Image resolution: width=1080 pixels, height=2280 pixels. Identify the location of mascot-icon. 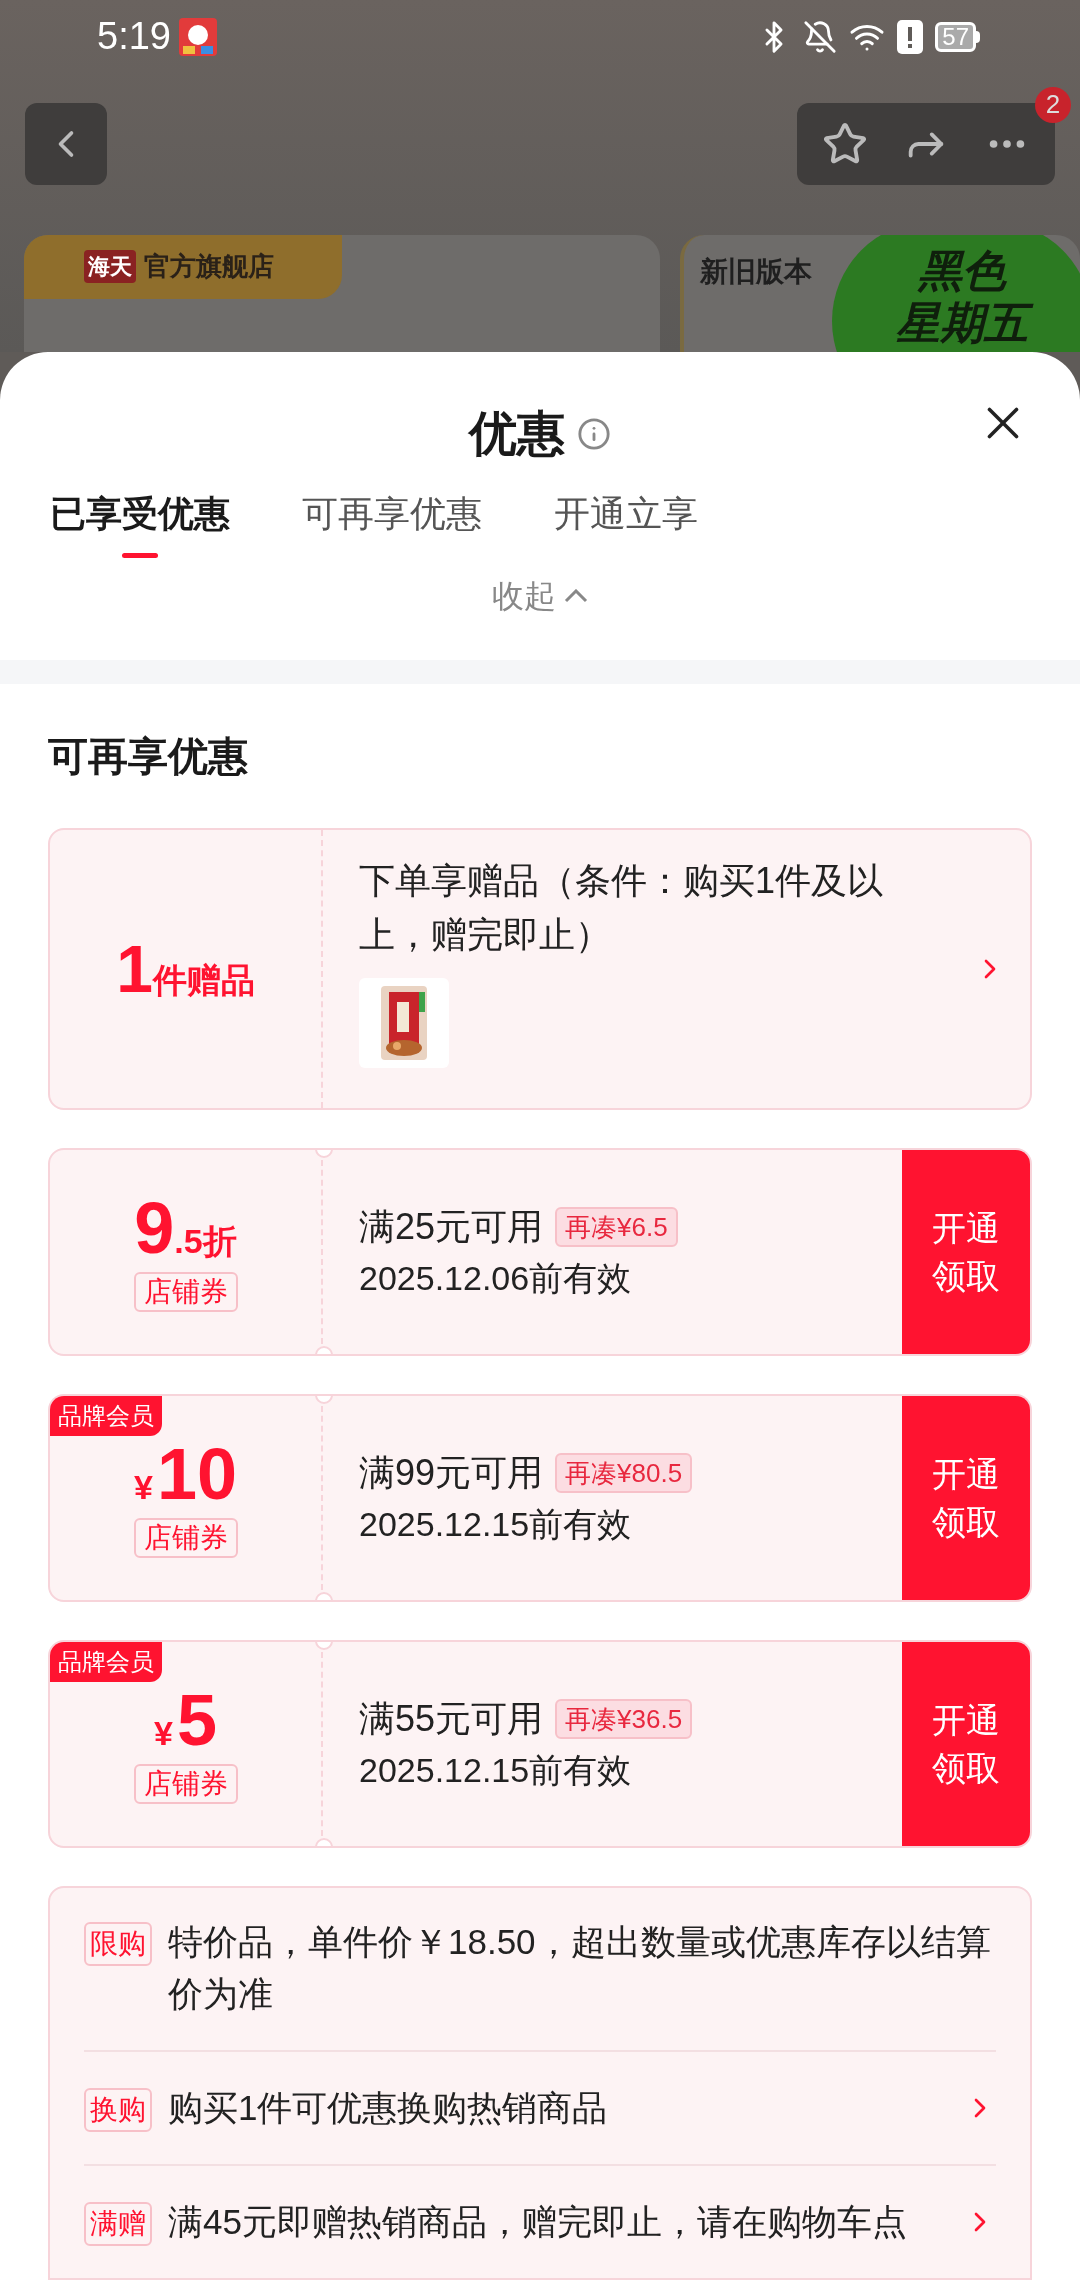
(197, 36).